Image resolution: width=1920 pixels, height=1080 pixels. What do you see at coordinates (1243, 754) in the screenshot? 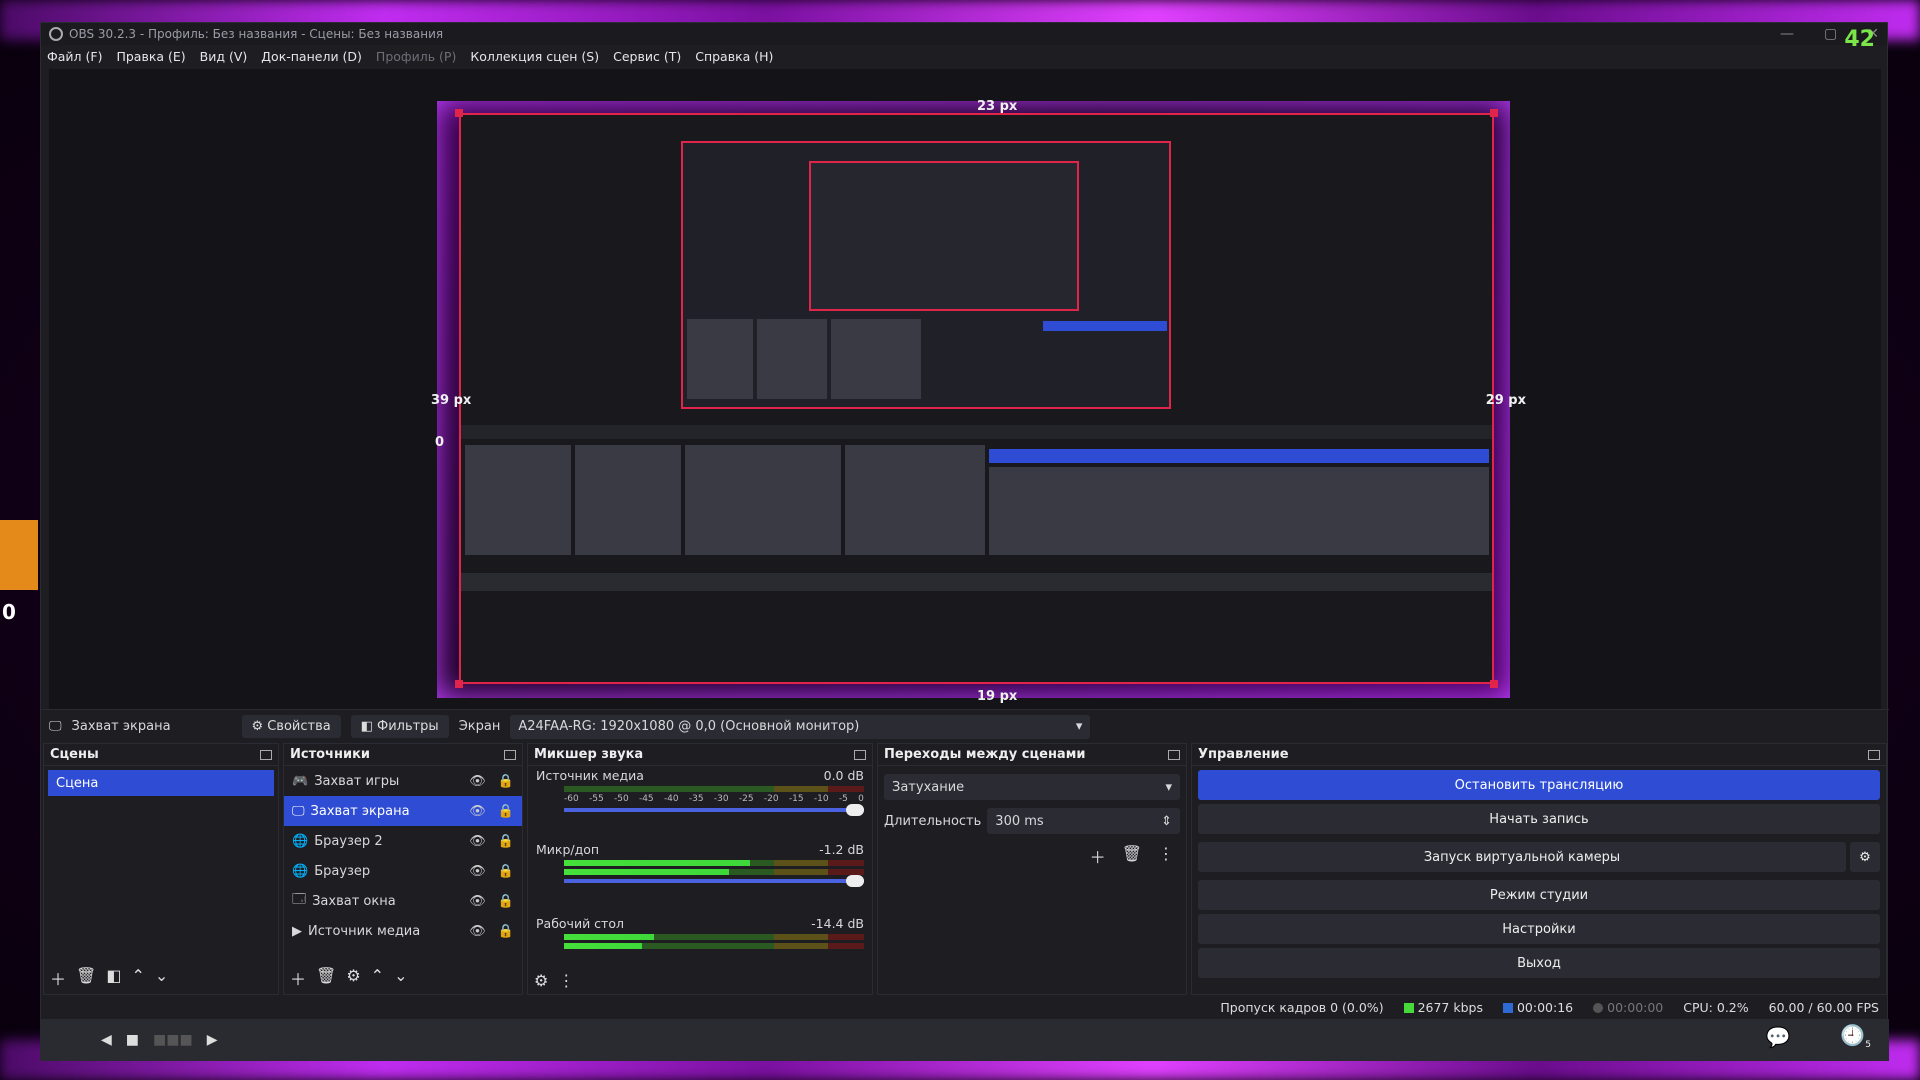
I see `controls-title: Управление` at bounding box center [1243, 754].